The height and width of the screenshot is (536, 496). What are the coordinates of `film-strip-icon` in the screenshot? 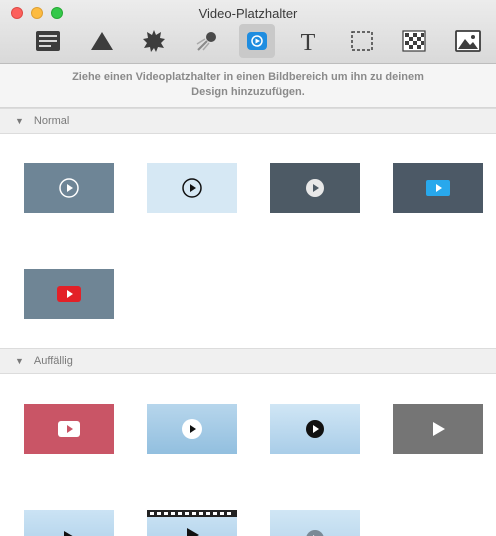 It's located at (192, 523).